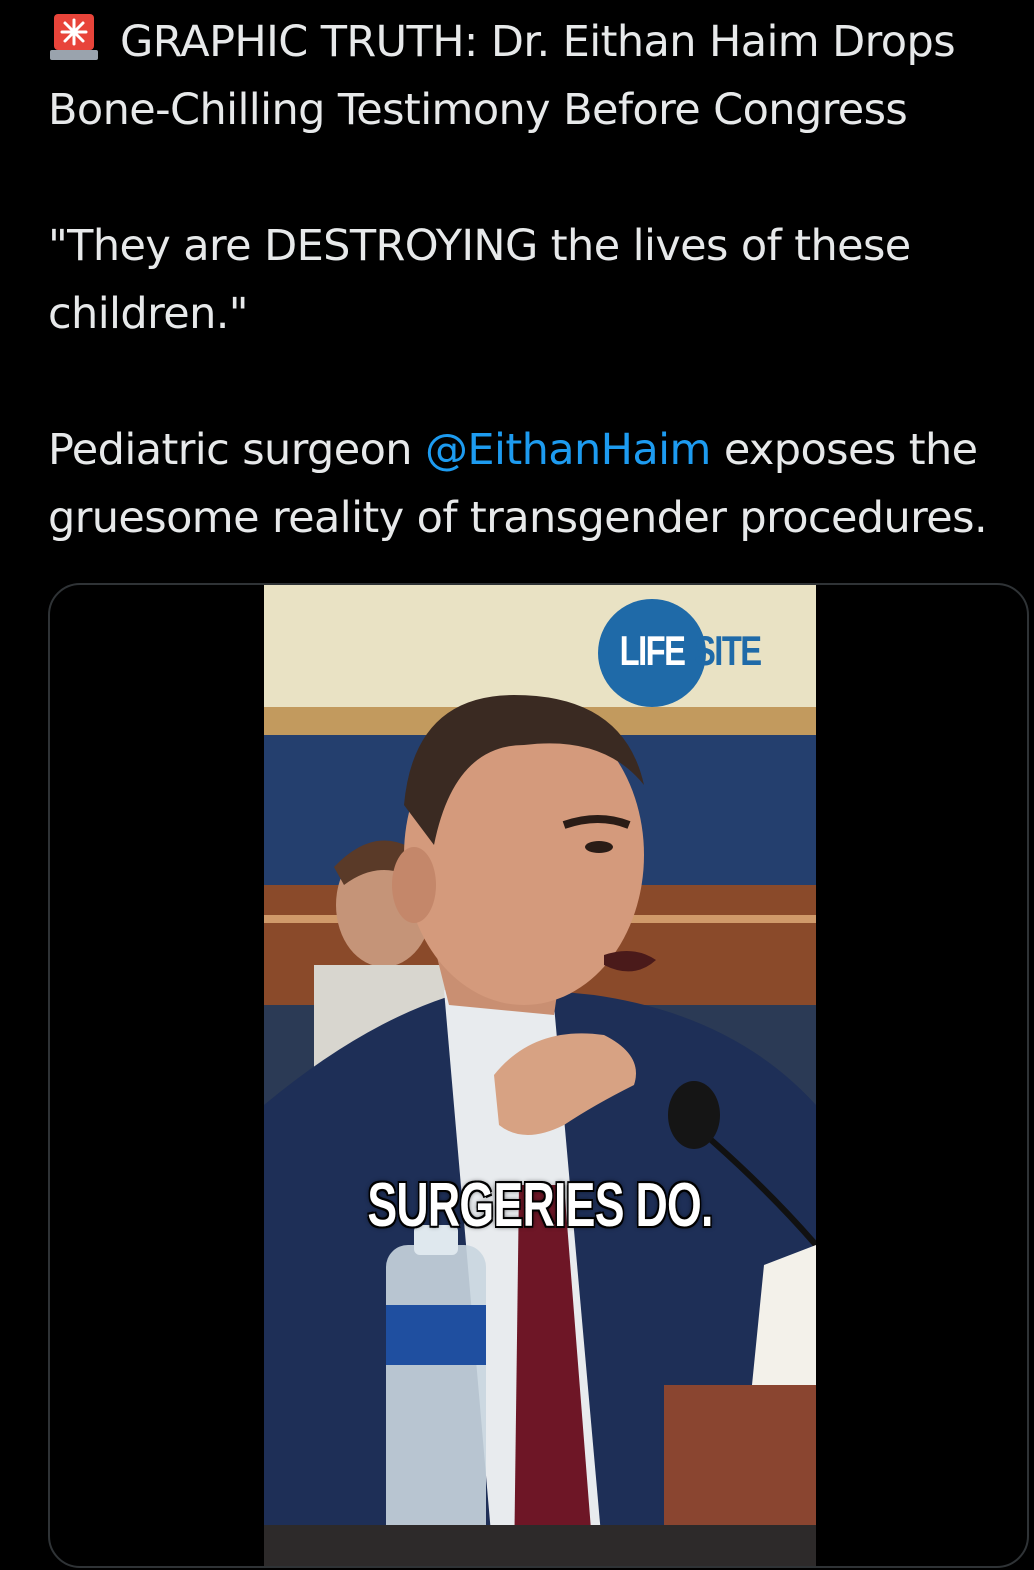  I want to click on body-text-start: Pediatric surgeon, so click(236, 450).